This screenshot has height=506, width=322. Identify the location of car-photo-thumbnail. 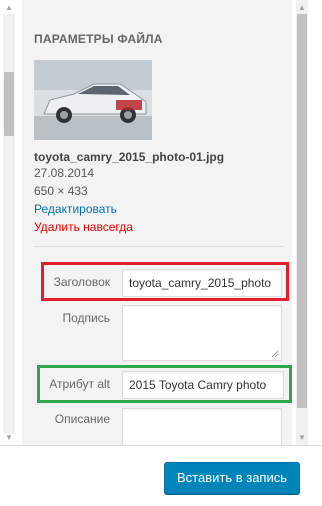
(93, 100).